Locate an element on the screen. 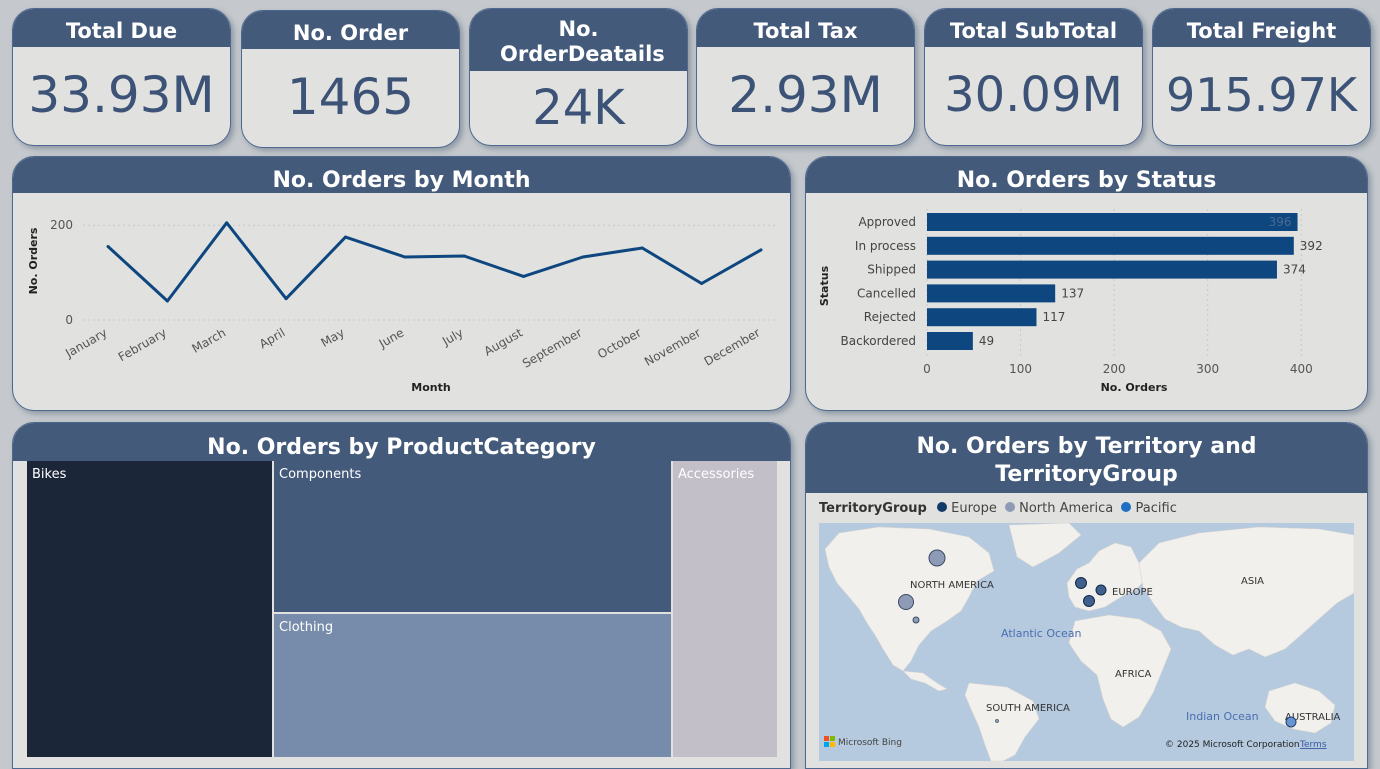  bubble-europe-germany is located at coordinates (1101, 590).